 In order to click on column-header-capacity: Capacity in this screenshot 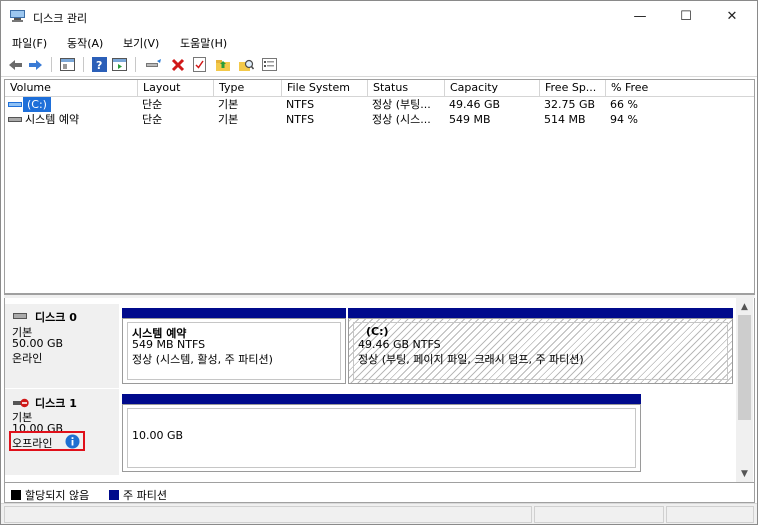, I will do `click(492, 88)`.